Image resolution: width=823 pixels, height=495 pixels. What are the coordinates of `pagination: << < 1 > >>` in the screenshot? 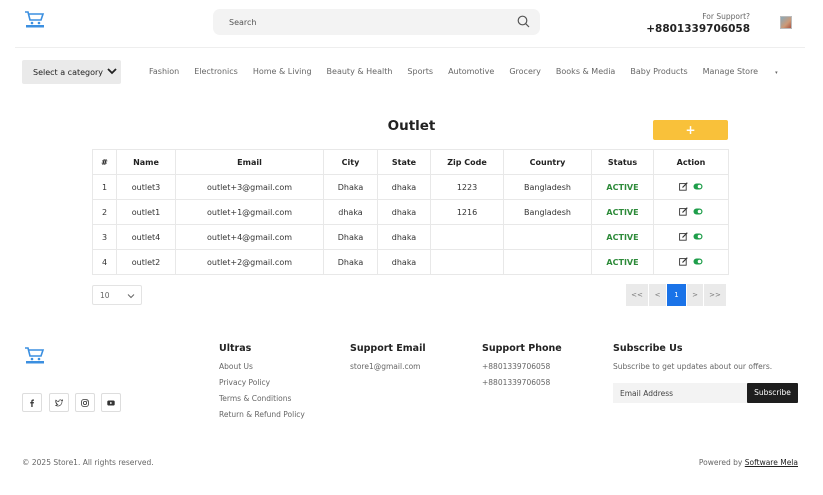 It's located at (676, 295).